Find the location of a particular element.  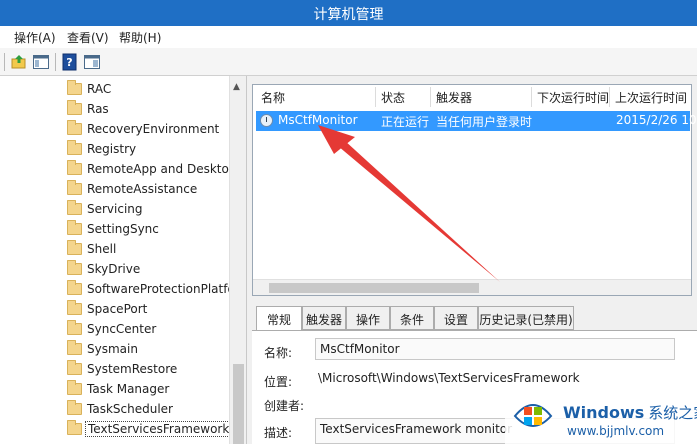

tab-actions: 操作 is located at coordinates (368, 318).